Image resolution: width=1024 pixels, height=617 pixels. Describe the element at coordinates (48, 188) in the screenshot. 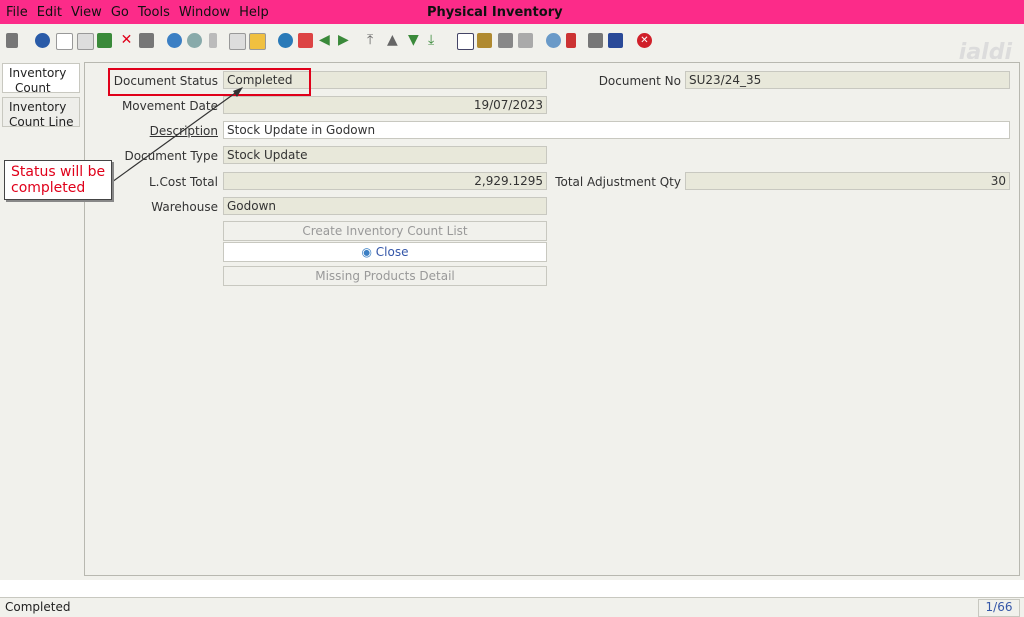

I see `annotation-line2: completed` at that location.